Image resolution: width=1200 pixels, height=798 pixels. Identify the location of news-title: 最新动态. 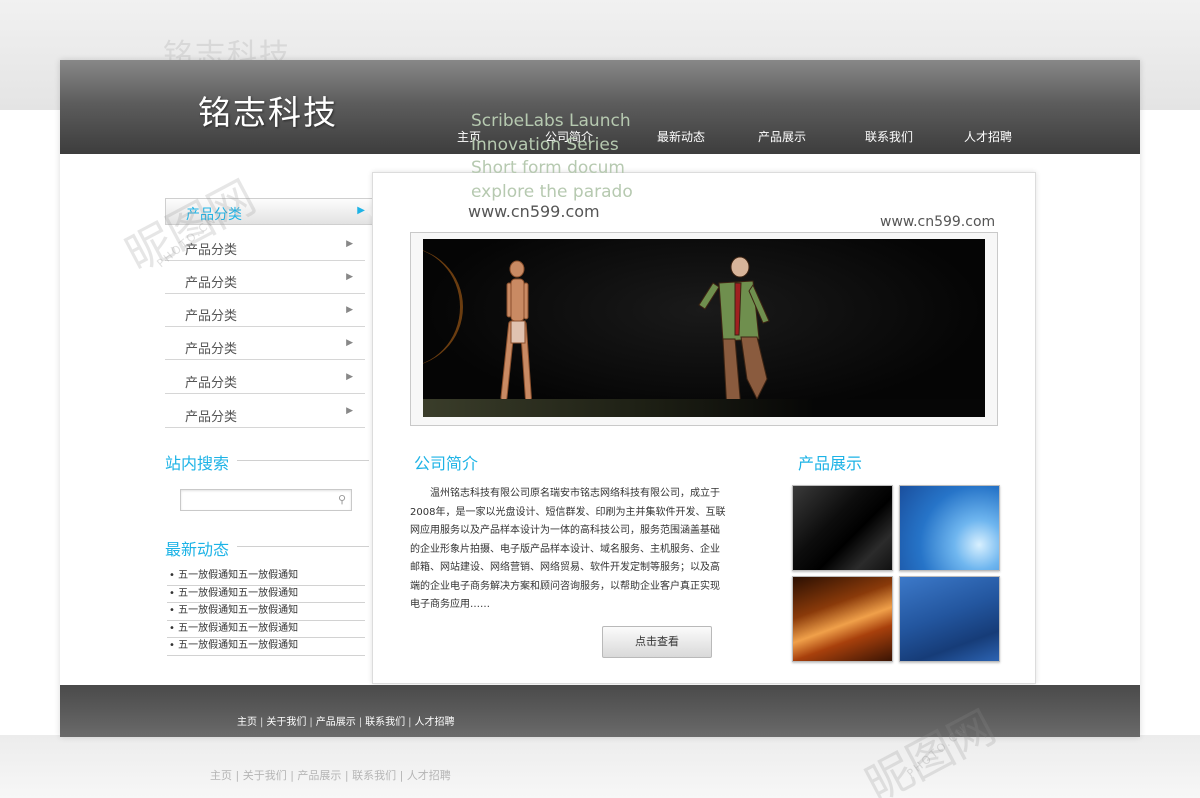
(267, 548).